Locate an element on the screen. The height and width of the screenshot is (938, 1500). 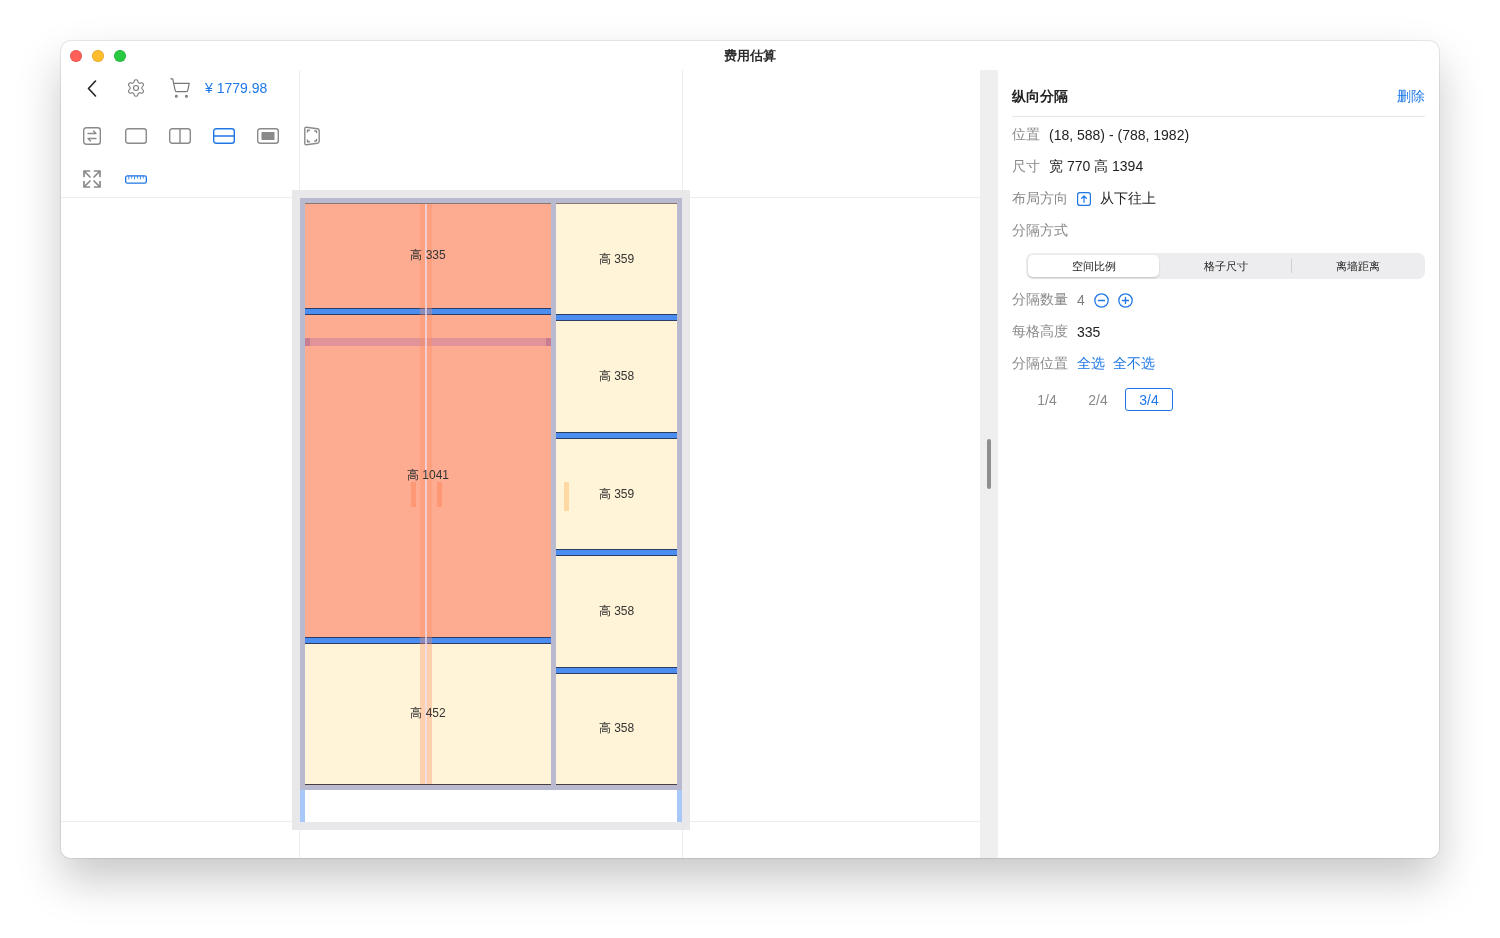
field-label: 每格高度 is located at coordinates (1040, 332).